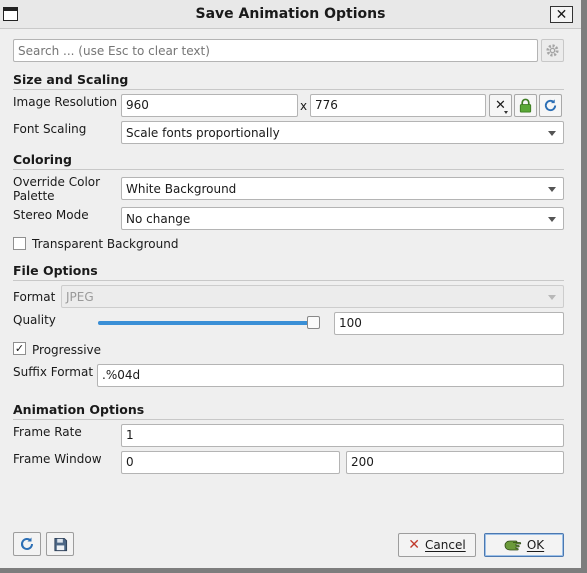  Describe the element at coordinates (158, 219) in the screenshot. I see `stereo-mode-value: No change` at that location.